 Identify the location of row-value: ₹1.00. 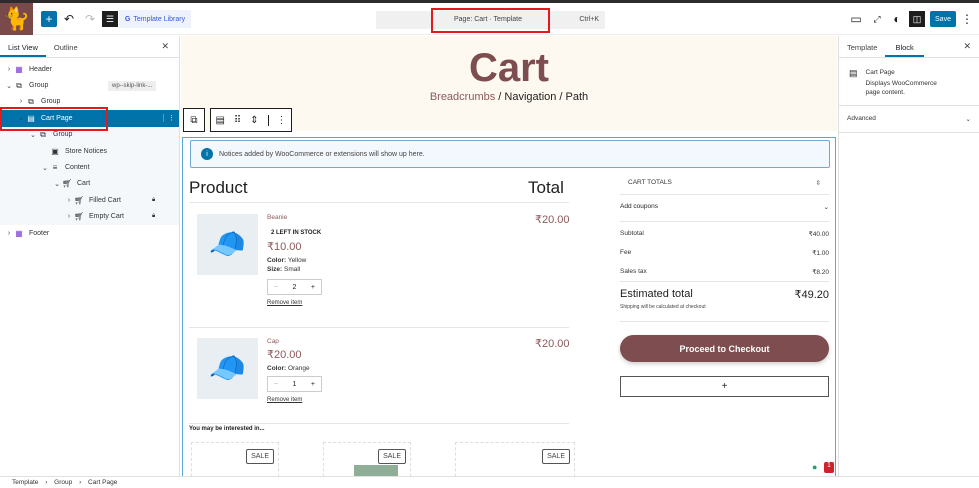
(820, 253).